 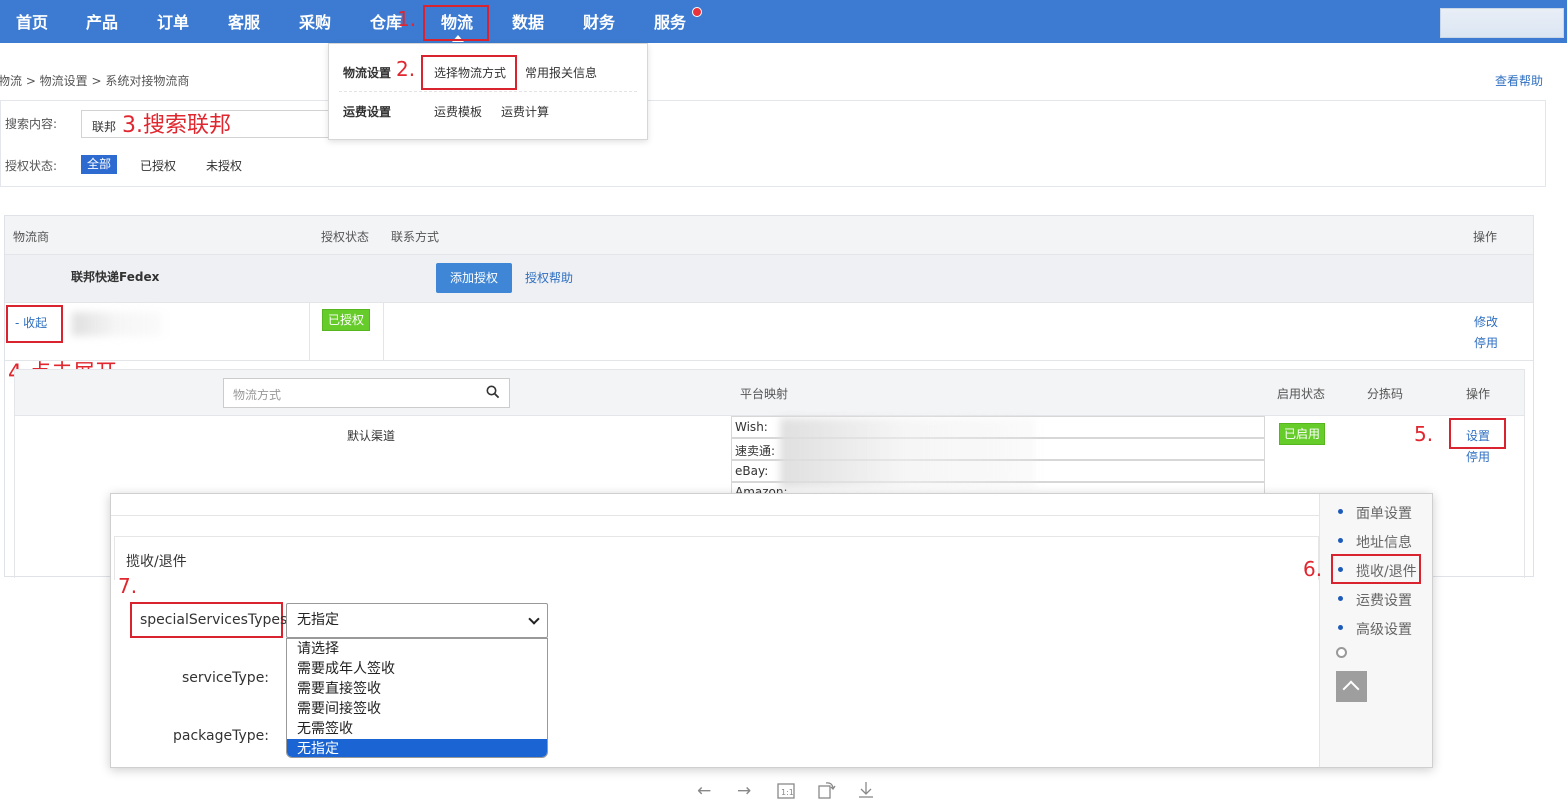 I want to click on side-nav-advanced: 高级设置, so click(x=1384, y=629).